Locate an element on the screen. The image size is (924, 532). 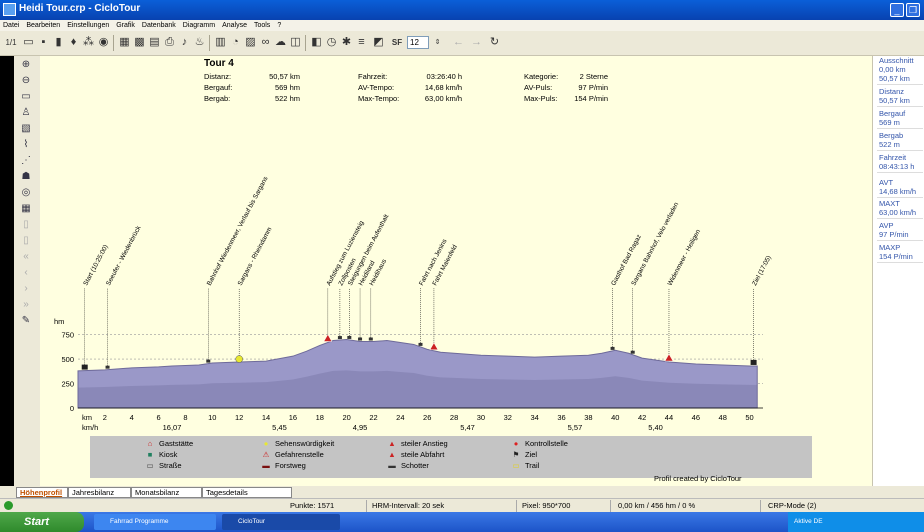
summary-value: 97 P/min is located at coordinates (894, 234).